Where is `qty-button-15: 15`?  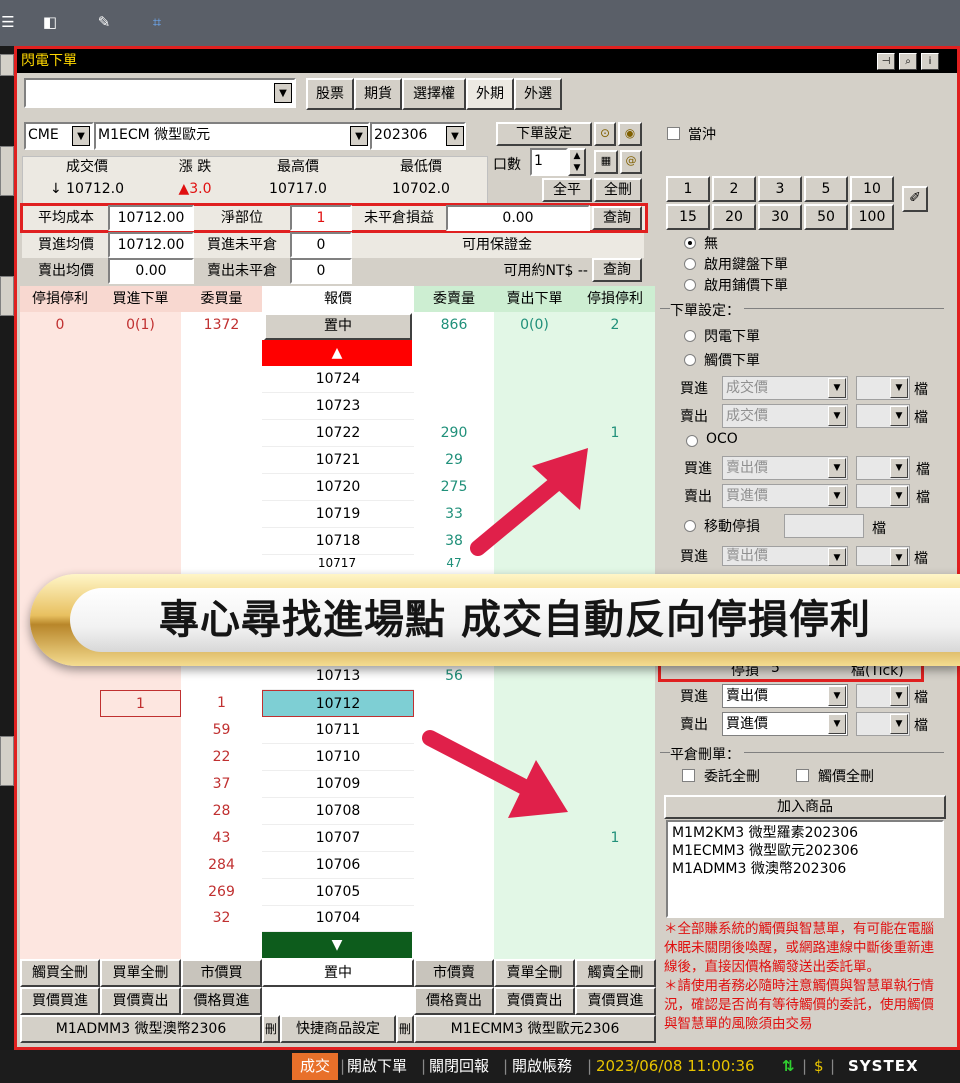
qty-button-15: 15 is located at coordinates (688, 217).